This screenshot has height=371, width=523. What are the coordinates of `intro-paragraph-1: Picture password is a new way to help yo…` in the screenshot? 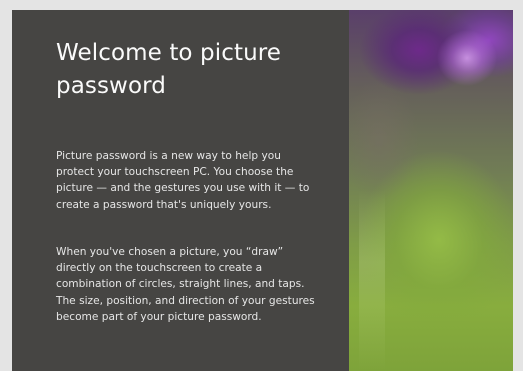 It's located at (183, 180).